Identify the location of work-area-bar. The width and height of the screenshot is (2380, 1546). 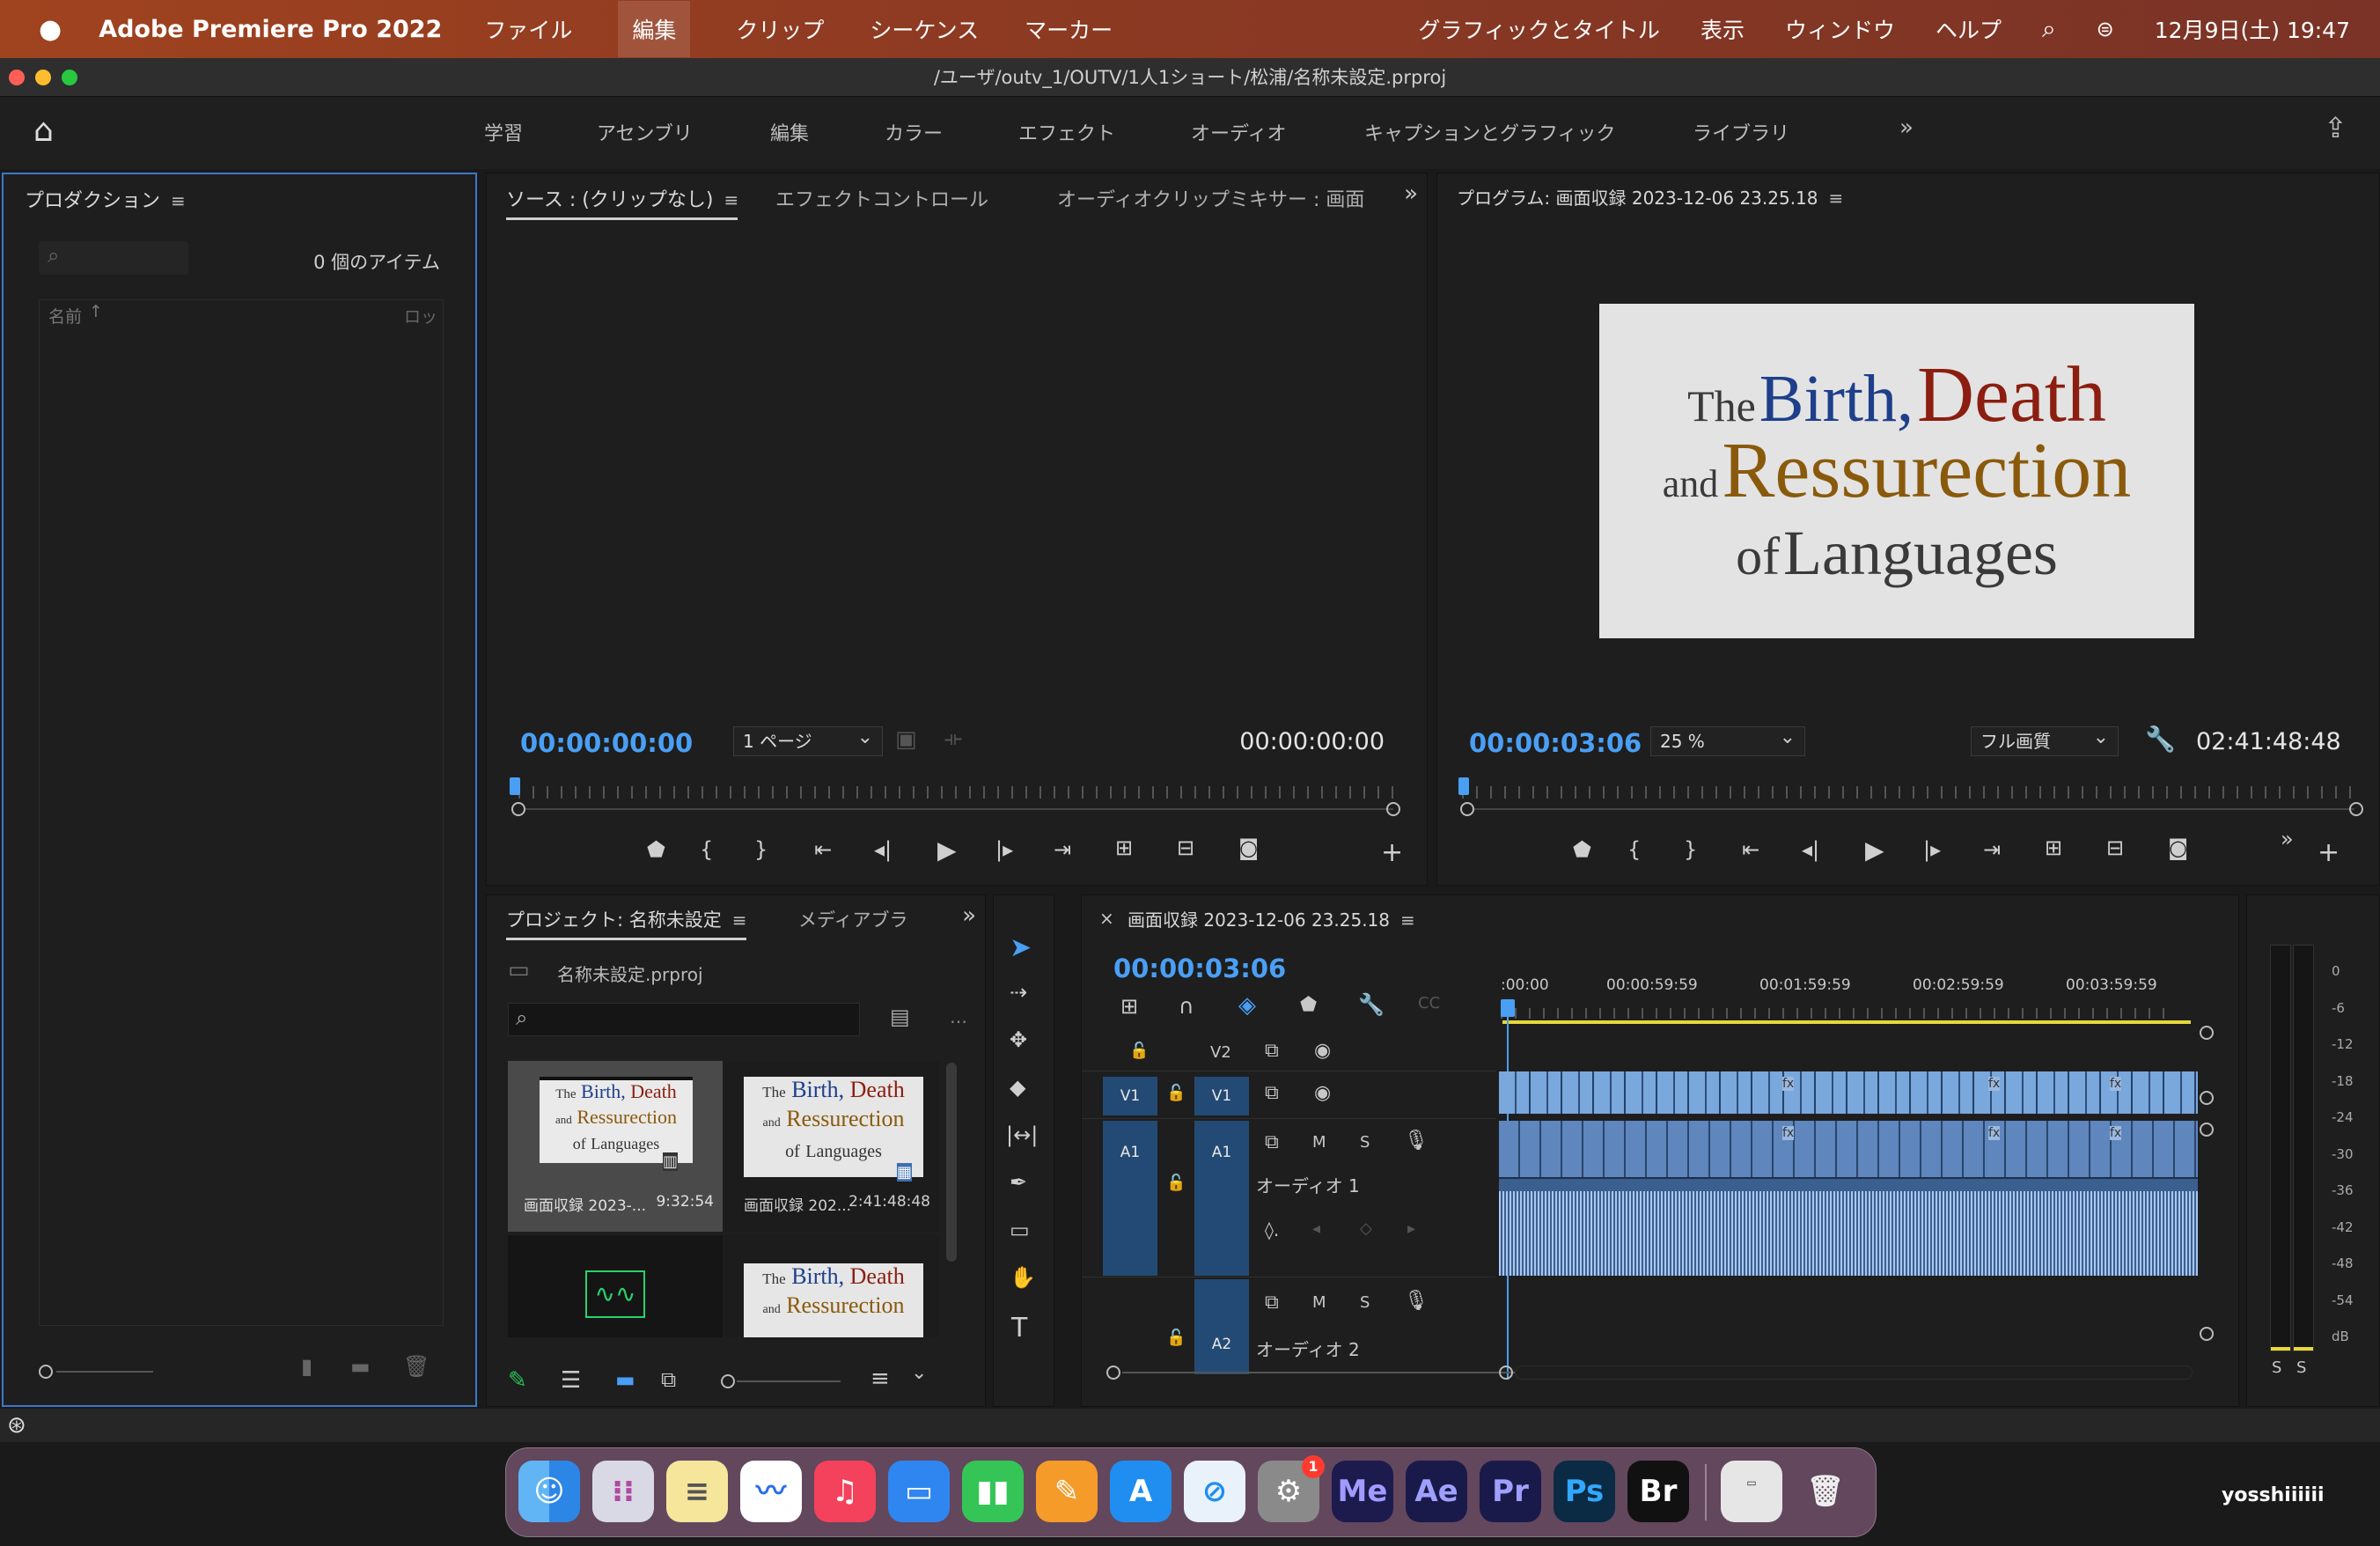
(1846, 1022).